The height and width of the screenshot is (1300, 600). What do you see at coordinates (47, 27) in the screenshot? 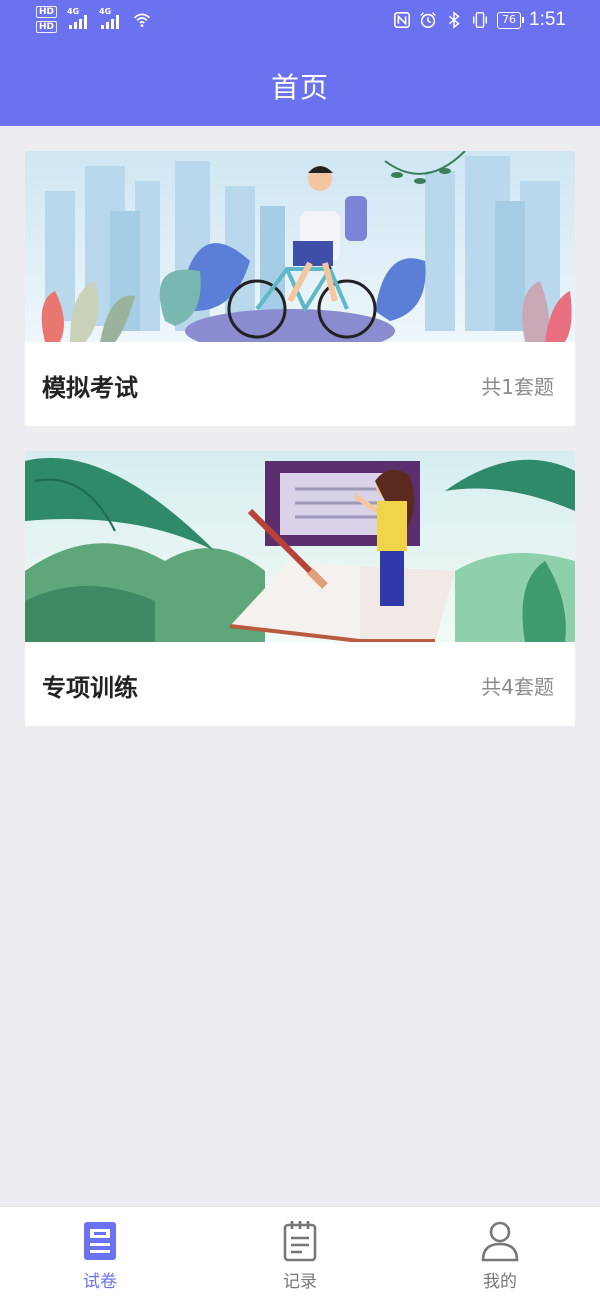
I see `sim2-hd-badge: HD` at bounding box center [47, 27].